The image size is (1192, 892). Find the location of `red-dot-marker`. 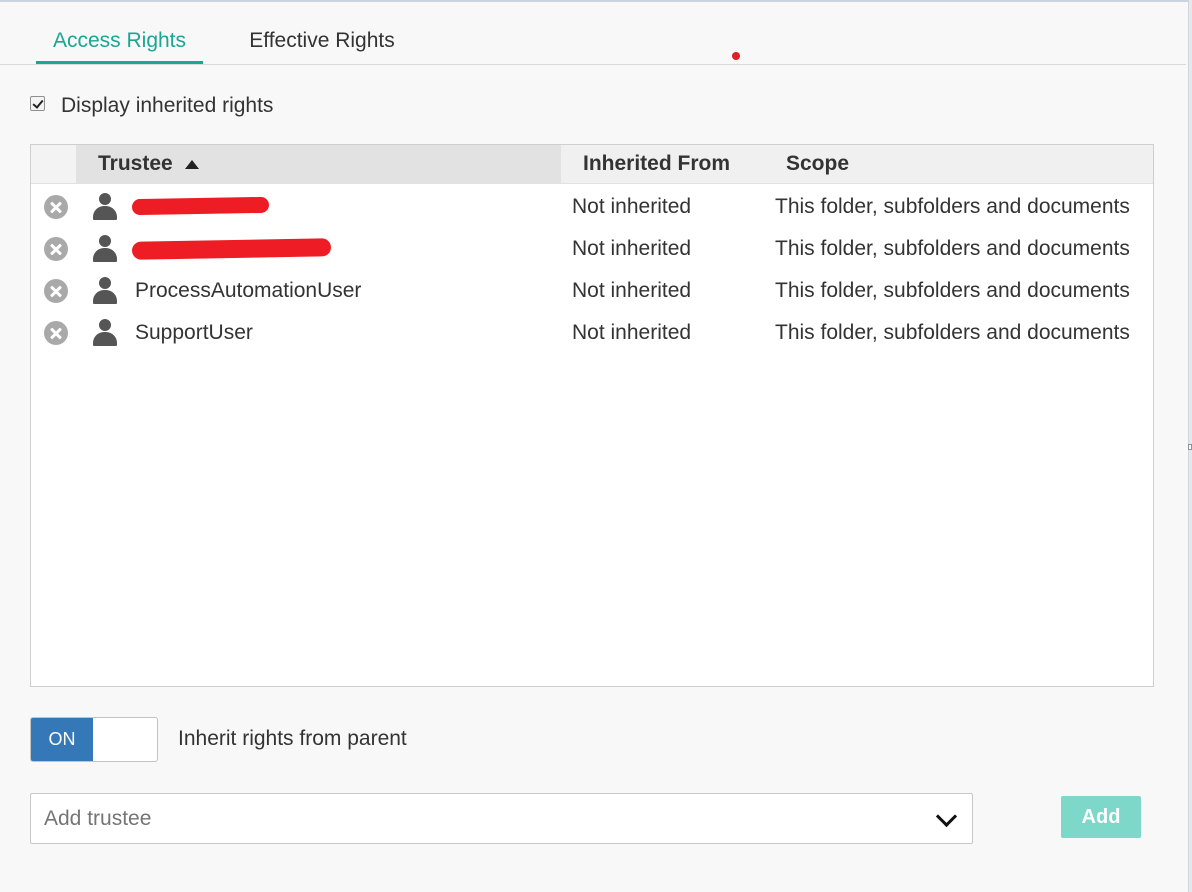

red-dot-marker is located at coordinates (736, 56).